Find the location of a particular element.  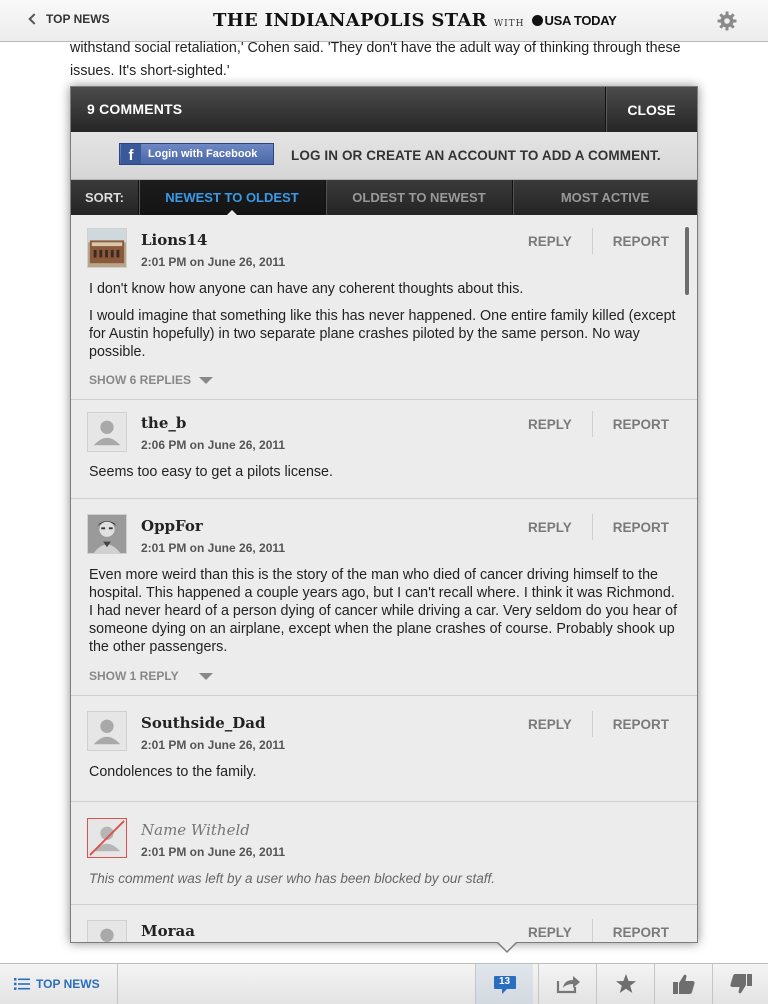

brand-partner: USA TODAY is located at coordinates (574, 20).